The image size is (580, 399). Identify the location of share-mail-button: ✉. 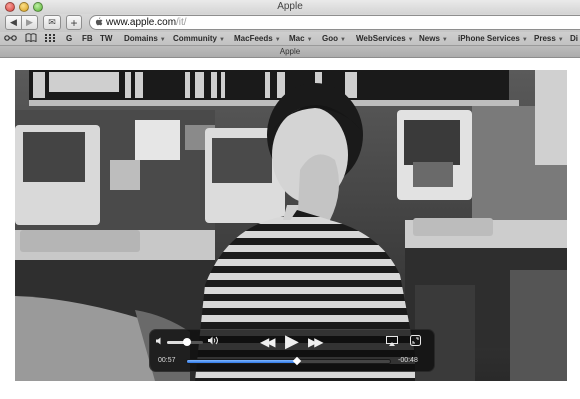
(52, 22).